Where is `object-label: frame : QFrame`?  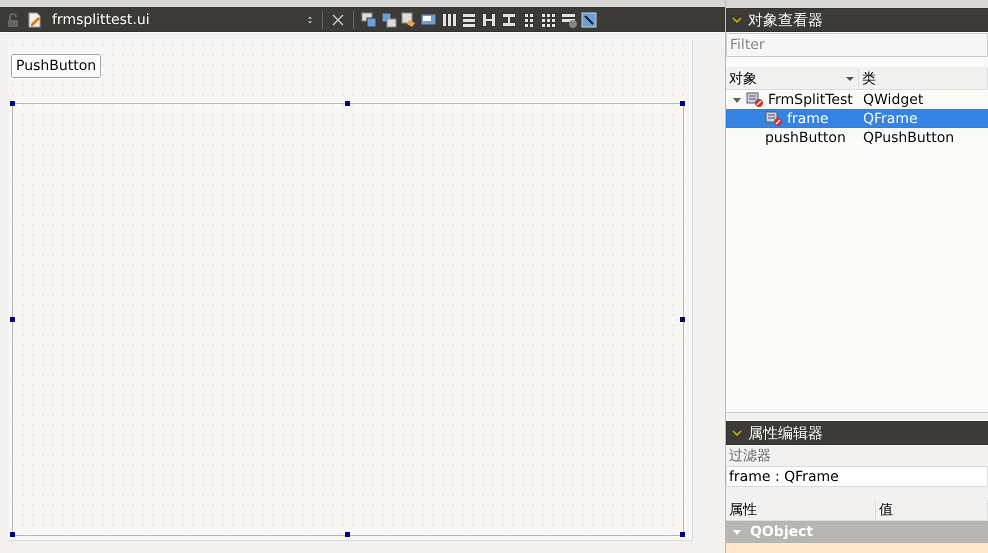
object-label: frame : QFrame is located at coordinates (784, 476).